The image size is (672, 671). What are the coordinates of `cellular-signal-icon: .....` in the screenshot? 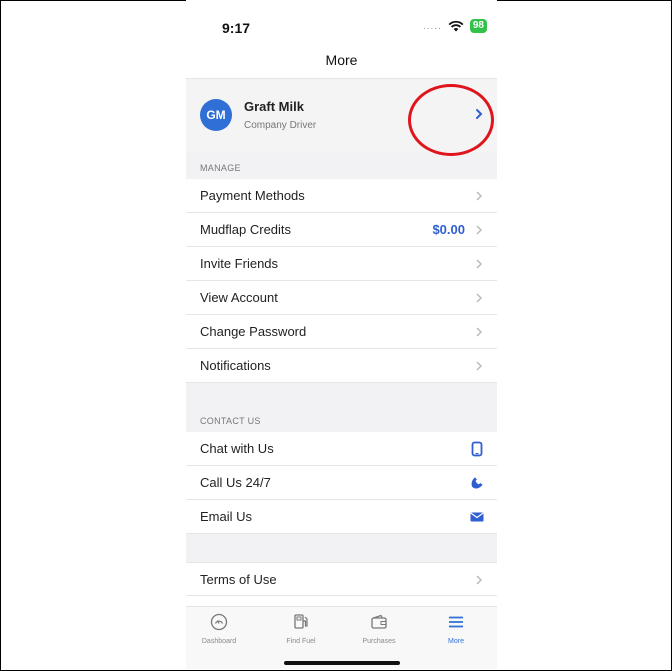 It's located at (432, 26).